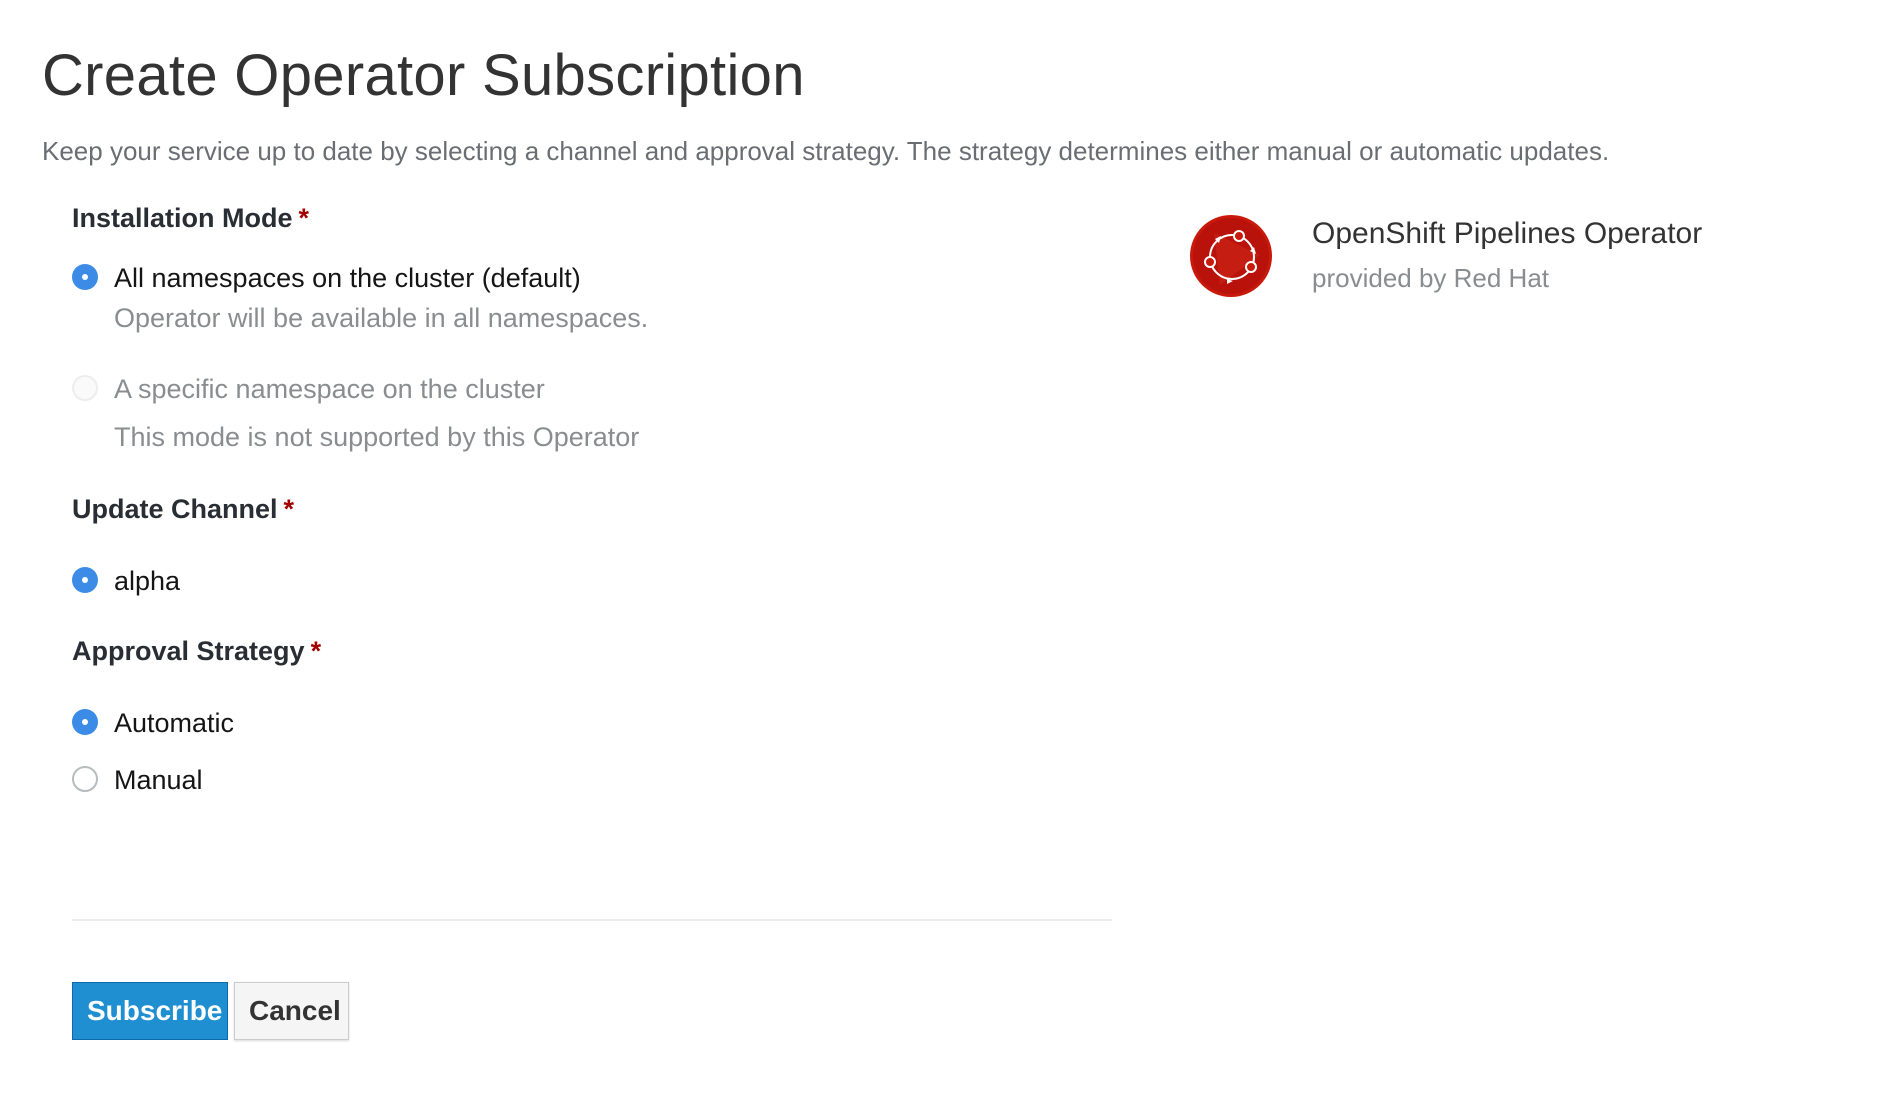 Image resolution: width=1900 pixels, height=1104 pixels. Describe the element at coordinates (592, 920) in the screenshot. I see `form-divider` at that location.